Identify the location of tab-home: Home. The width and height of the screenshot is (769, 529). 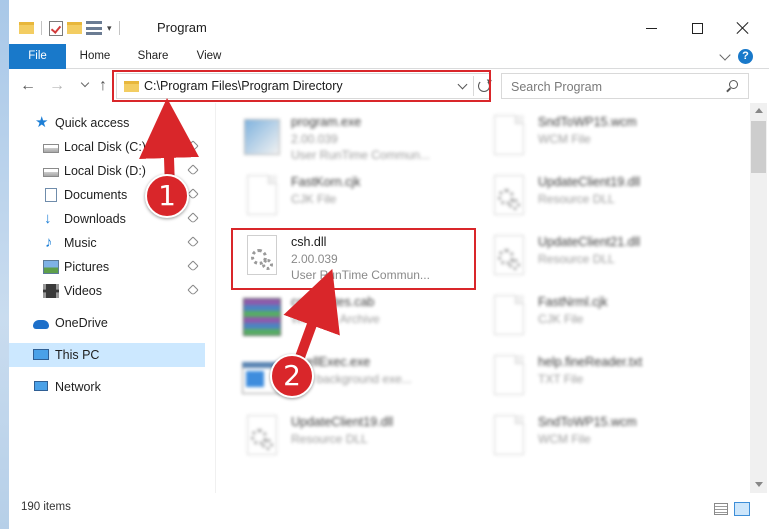
(95, 56).